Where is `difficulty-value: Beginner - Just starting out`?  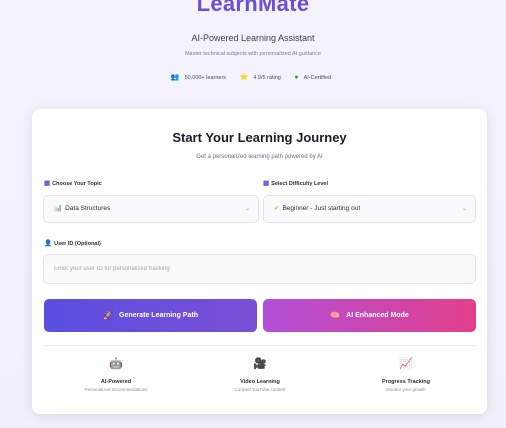
difficulty-value: Beginner - Just starting out is located at coordinates (321, 208).